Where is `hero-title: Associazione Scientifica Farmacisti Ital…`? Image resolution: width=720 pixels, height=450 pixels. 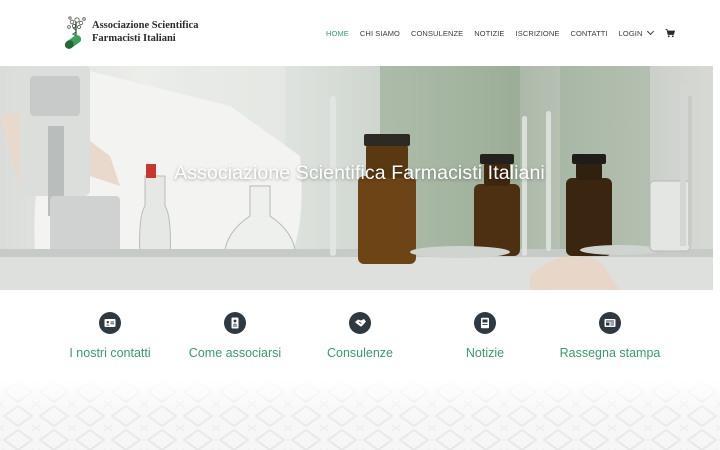
hero-title: Associazione Scientifica Farmacisti Ital… is located at coordinates (359, 173).